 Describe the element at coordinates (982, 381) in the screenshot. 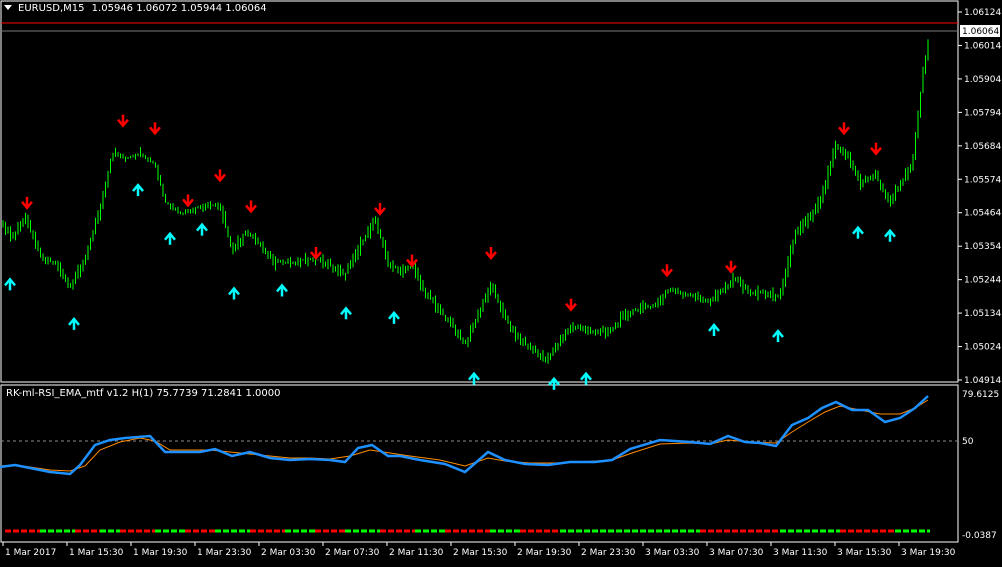

I see `price-tick-label: 1.04914` at that location.